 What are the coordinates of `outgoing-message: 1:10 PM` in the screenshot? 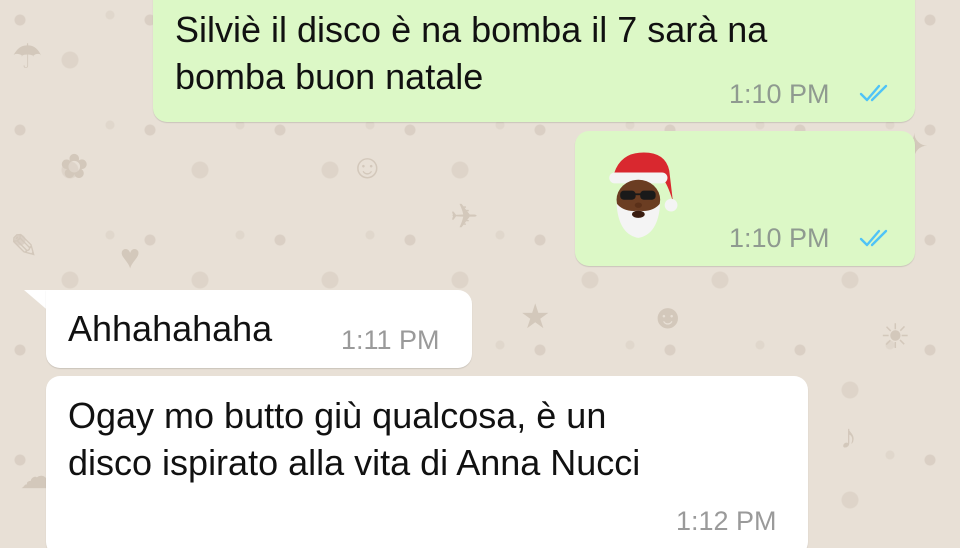 It's located at (745, 198).